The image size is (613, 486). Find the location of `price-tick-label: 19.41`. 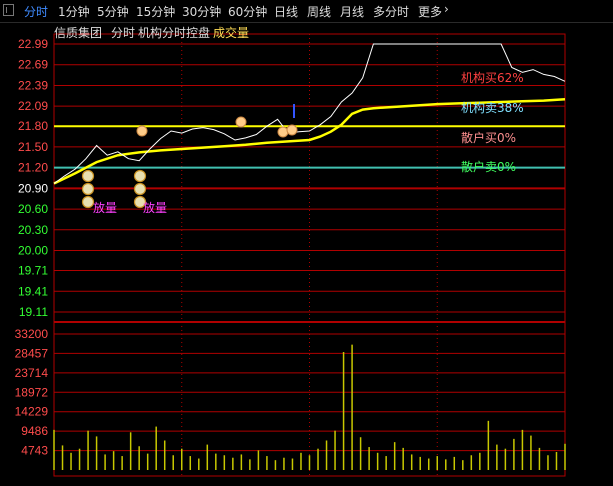

price-tick-label: 19.41 is located at coordinates (33, 291).